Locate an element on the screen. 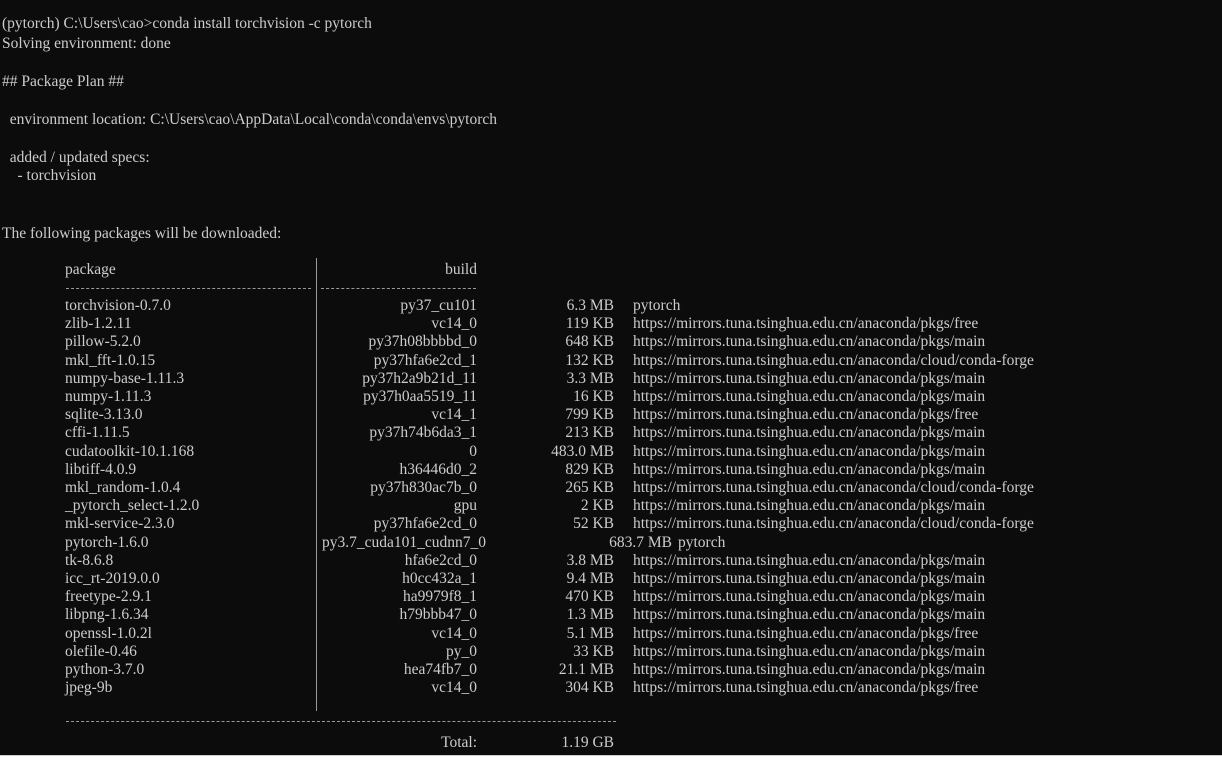  package-build: py37h0aa5519_11 is located at coordinates (420, 396).